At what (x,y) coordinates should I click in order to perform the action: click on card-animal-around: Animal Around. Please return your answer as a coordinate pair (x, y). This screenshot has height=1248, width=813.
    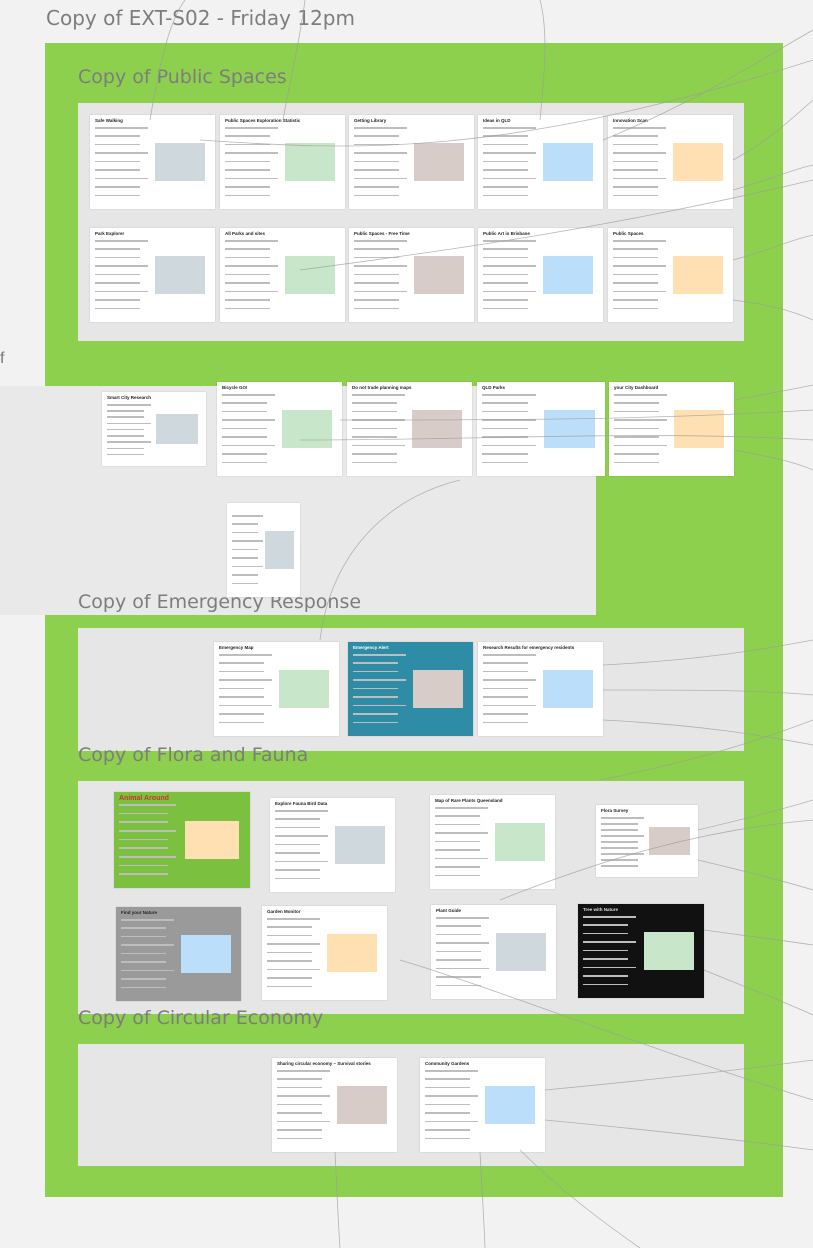
    Looking at the image, I should click on (182, 840).